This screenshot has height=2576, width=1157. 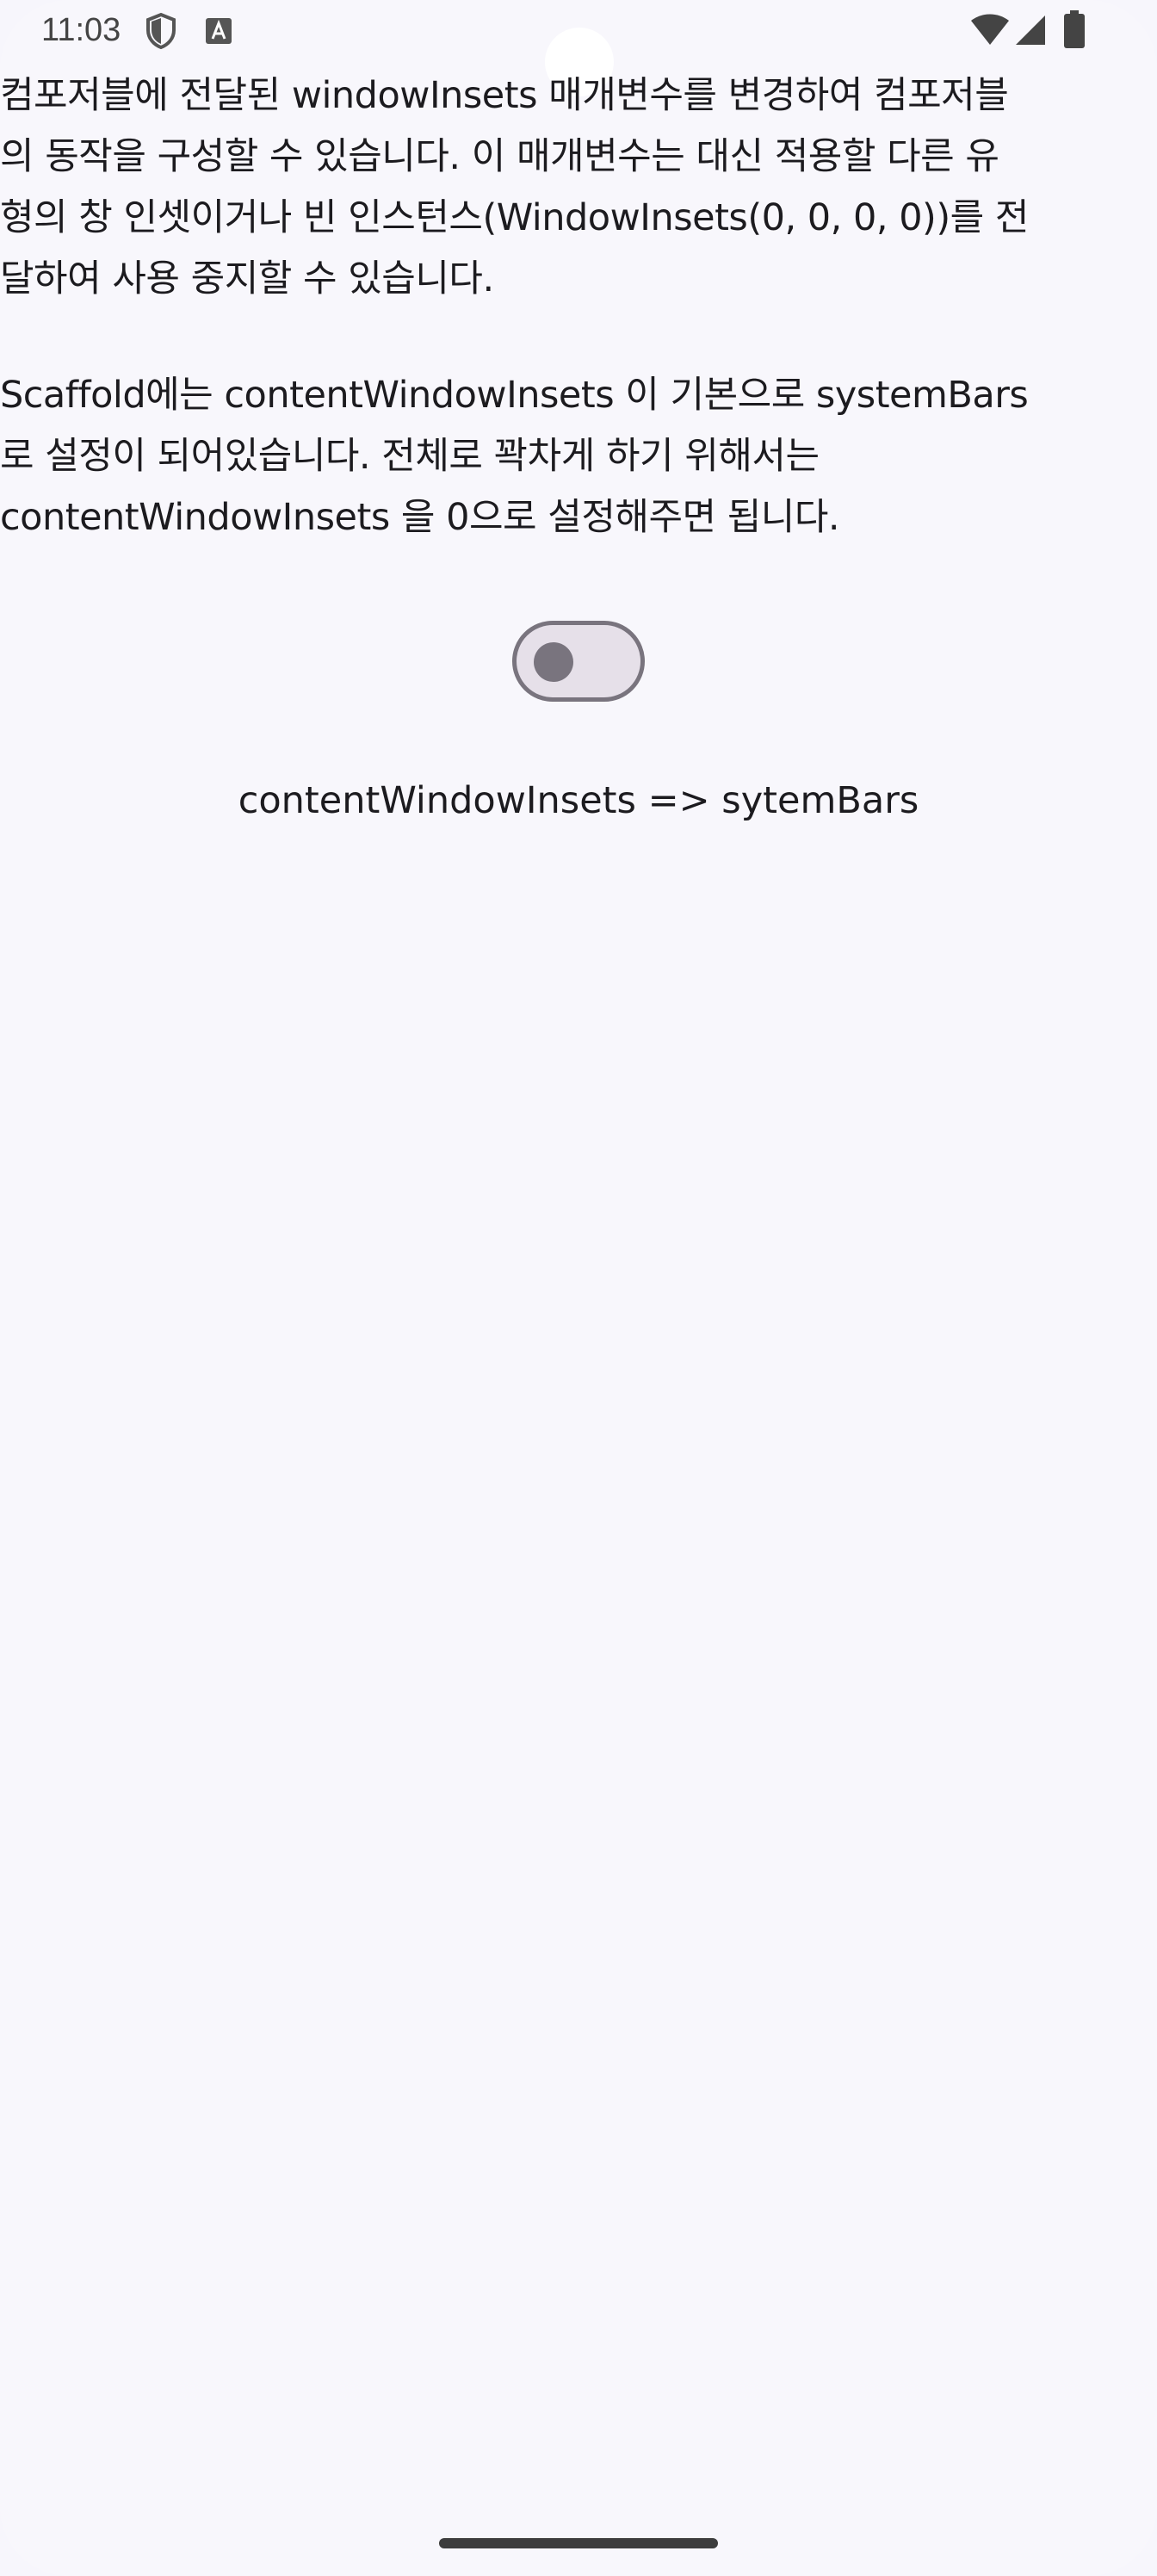 What do you see at coordinates (219, 31) in the screenshot?
I see `keyboard-a-icon` at bounding box center [219, 31].